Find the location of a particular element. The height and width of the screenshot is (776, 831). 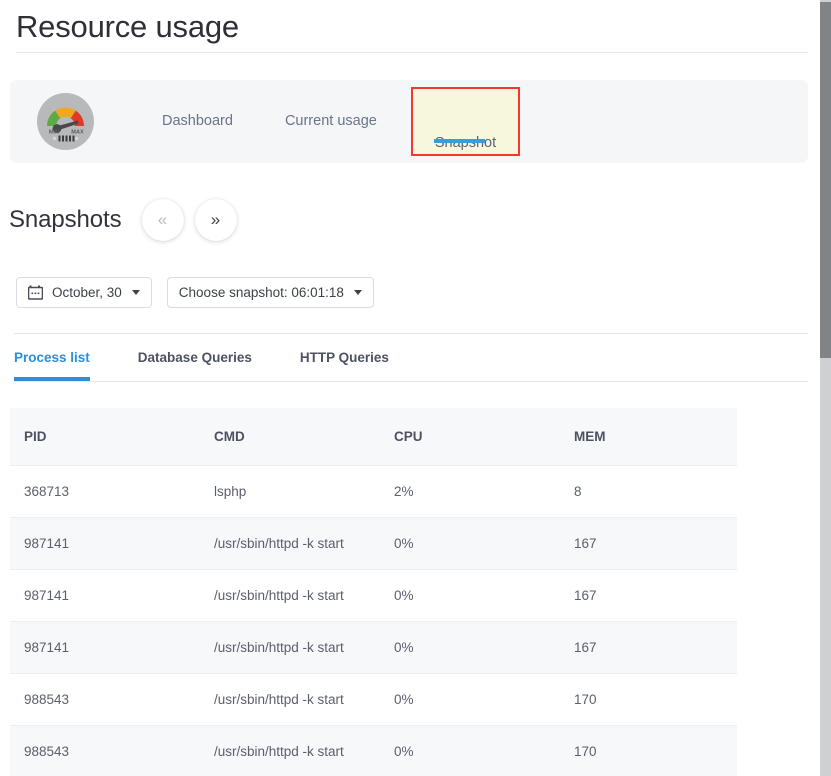

snapshot-controls: October, 30 Choose snapshot: 06:01:18 is located at coordinates (412, 292).